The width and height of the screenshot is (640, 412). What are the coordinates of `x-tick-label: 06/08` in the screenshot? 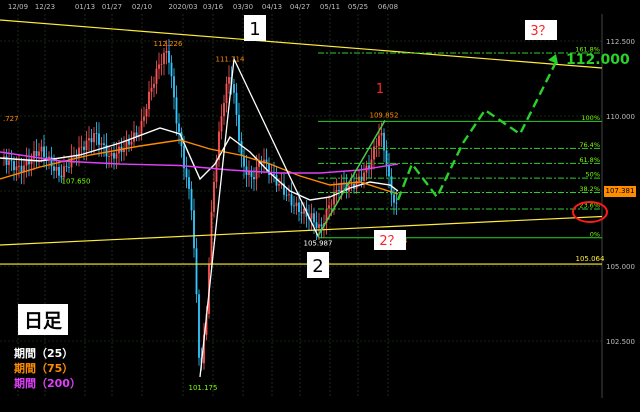 It's located at (388, 7).